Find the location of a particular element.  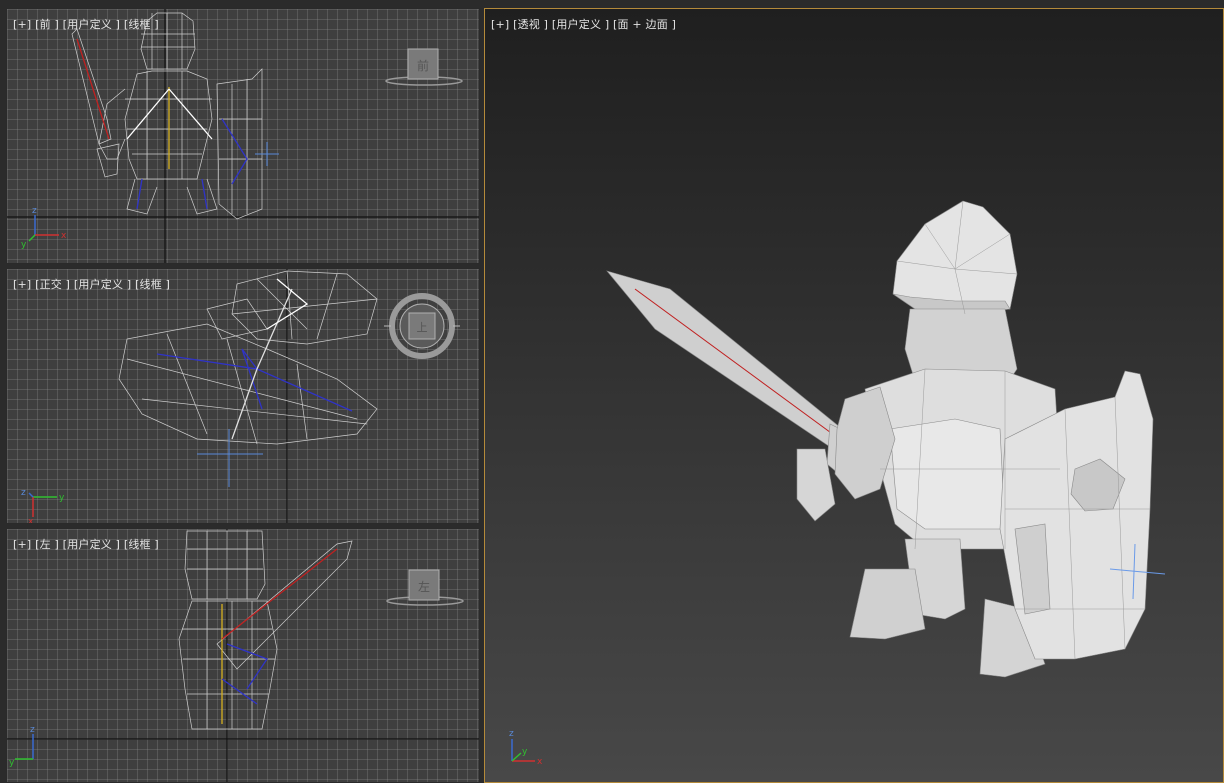

steering-wheel-icon: 上 is located at coordinates (422, 326).